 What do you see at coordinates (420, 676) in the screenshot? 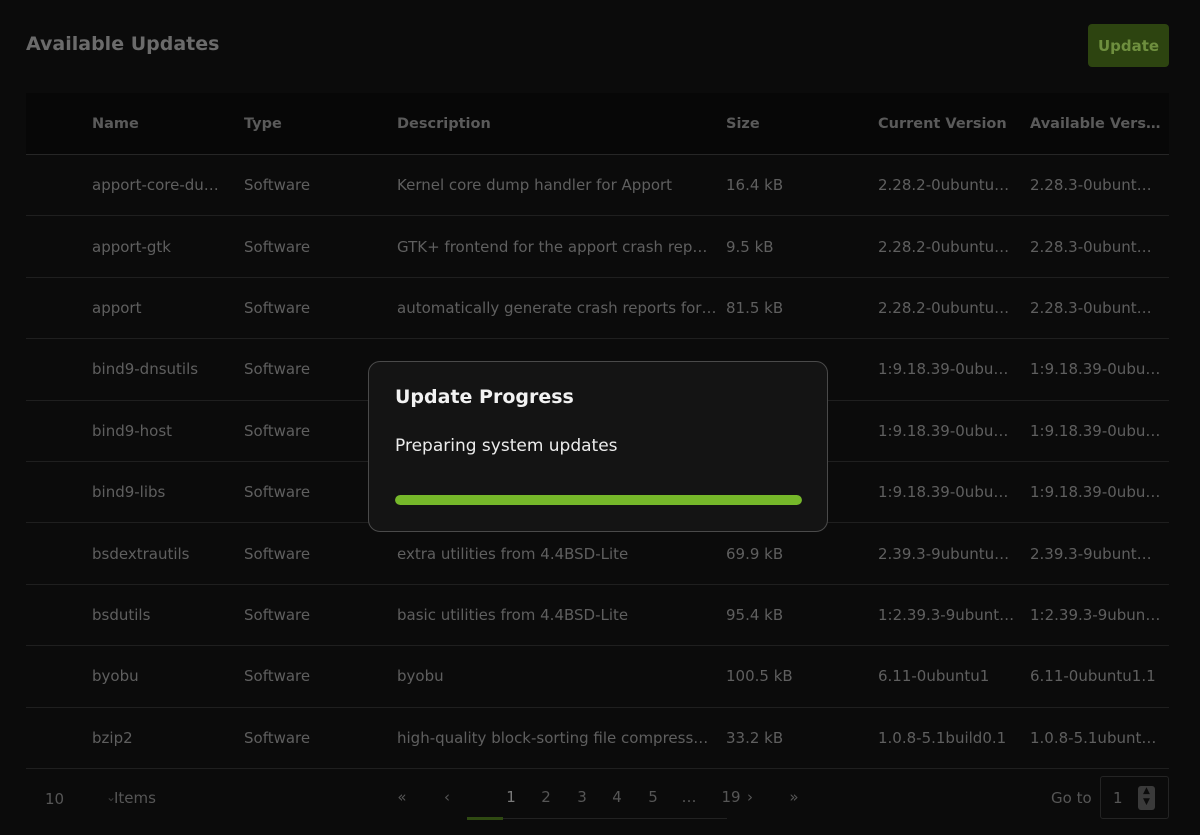
I see `cell-description: byobu` at bounding box center [420, 676].